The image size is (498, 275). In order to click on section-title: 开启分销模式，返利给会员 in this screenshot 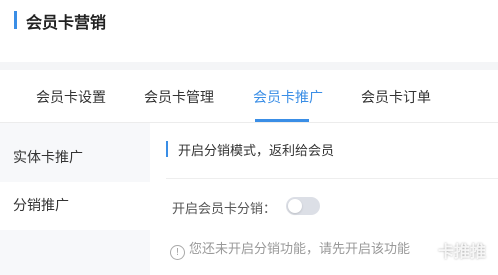, I will do `click(256, 151)`.